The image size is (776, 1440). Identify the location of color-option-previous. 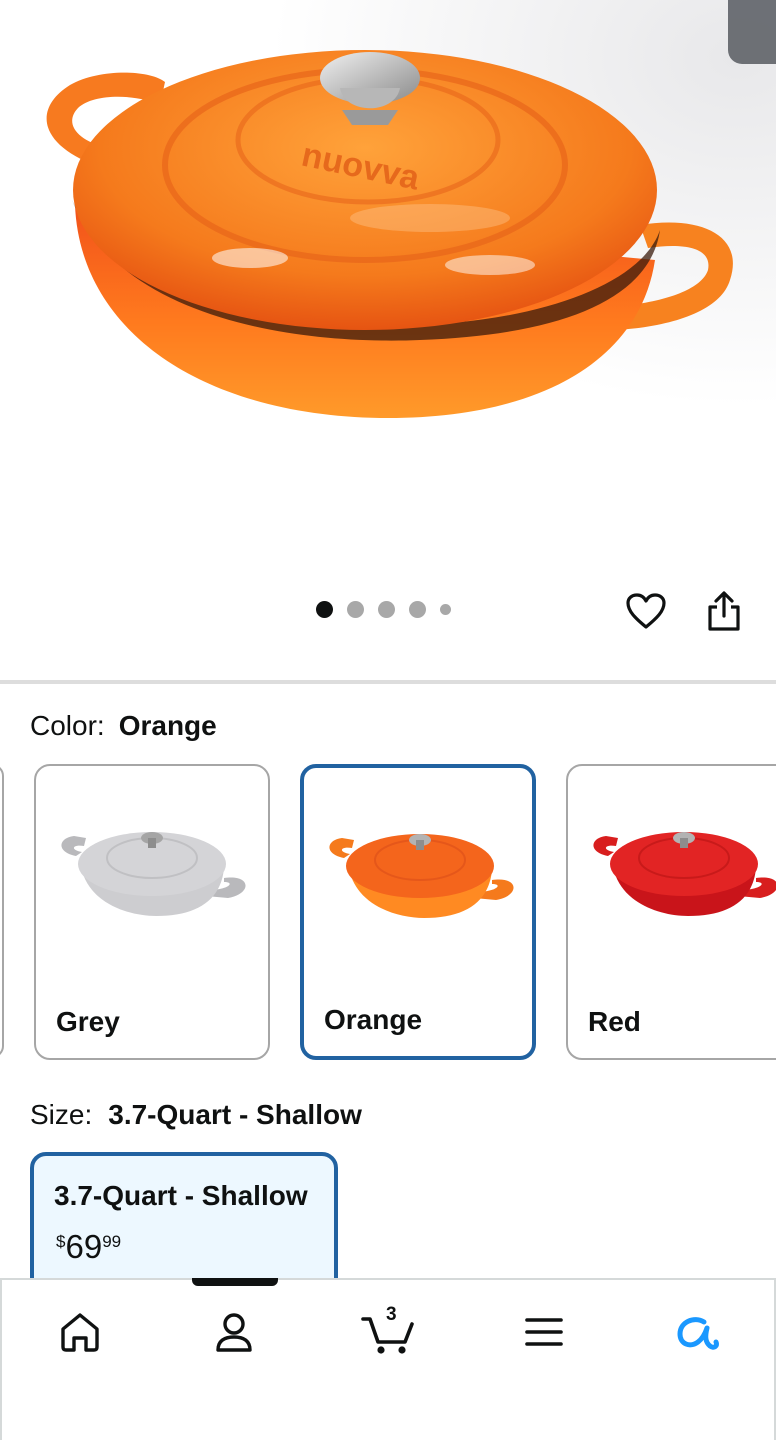
(2, 911).